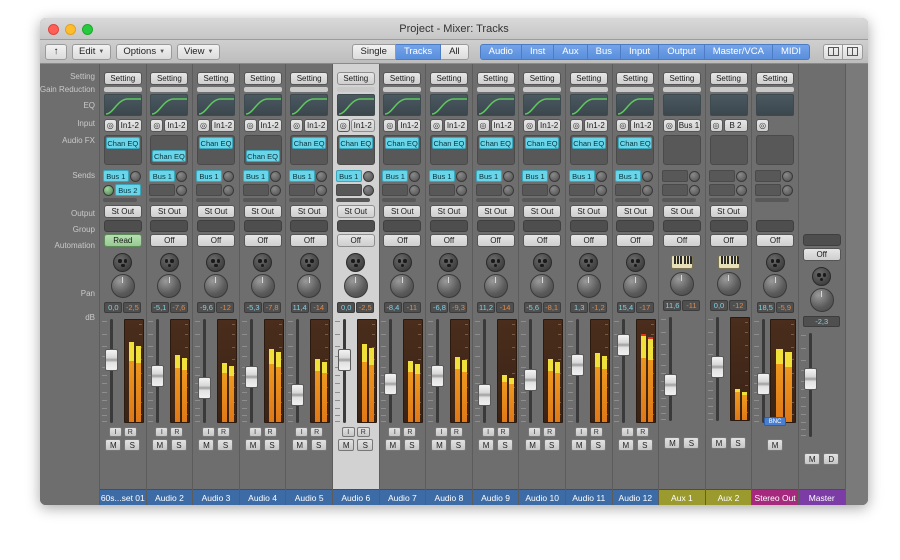 This screenshot has height=560, width=900. What do you see at coordinates (765, 307) in the screenshot?
I see `volume-value: 18,5` at bounding box center [765, 307].